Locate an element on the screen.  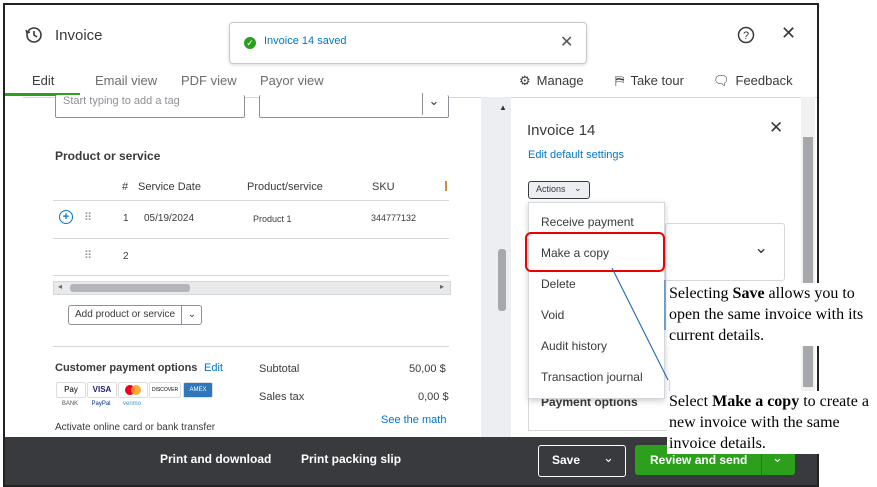
copy-connector-line is located at coordinates (640, 324).